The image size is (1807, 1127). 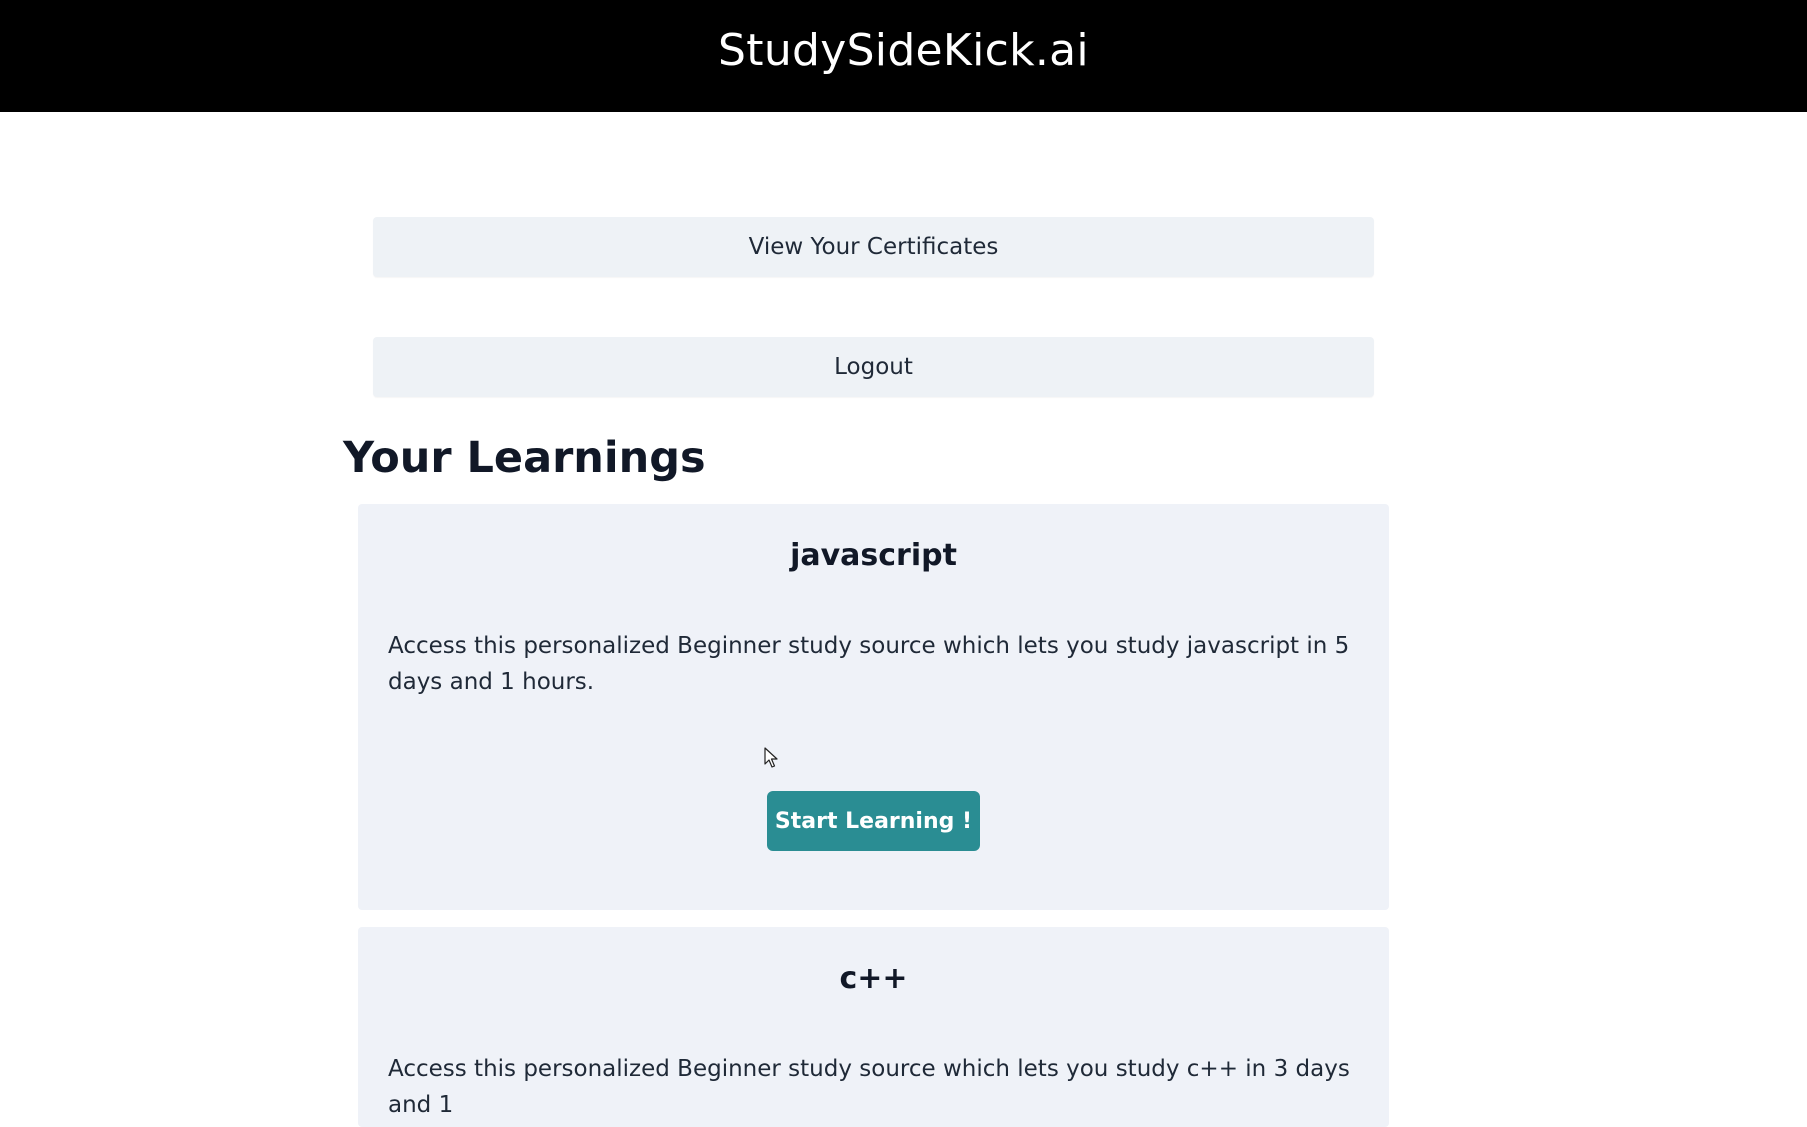 I want to click on brand-logo-text: StudySideKick.ai, so click(x=903, y=50).